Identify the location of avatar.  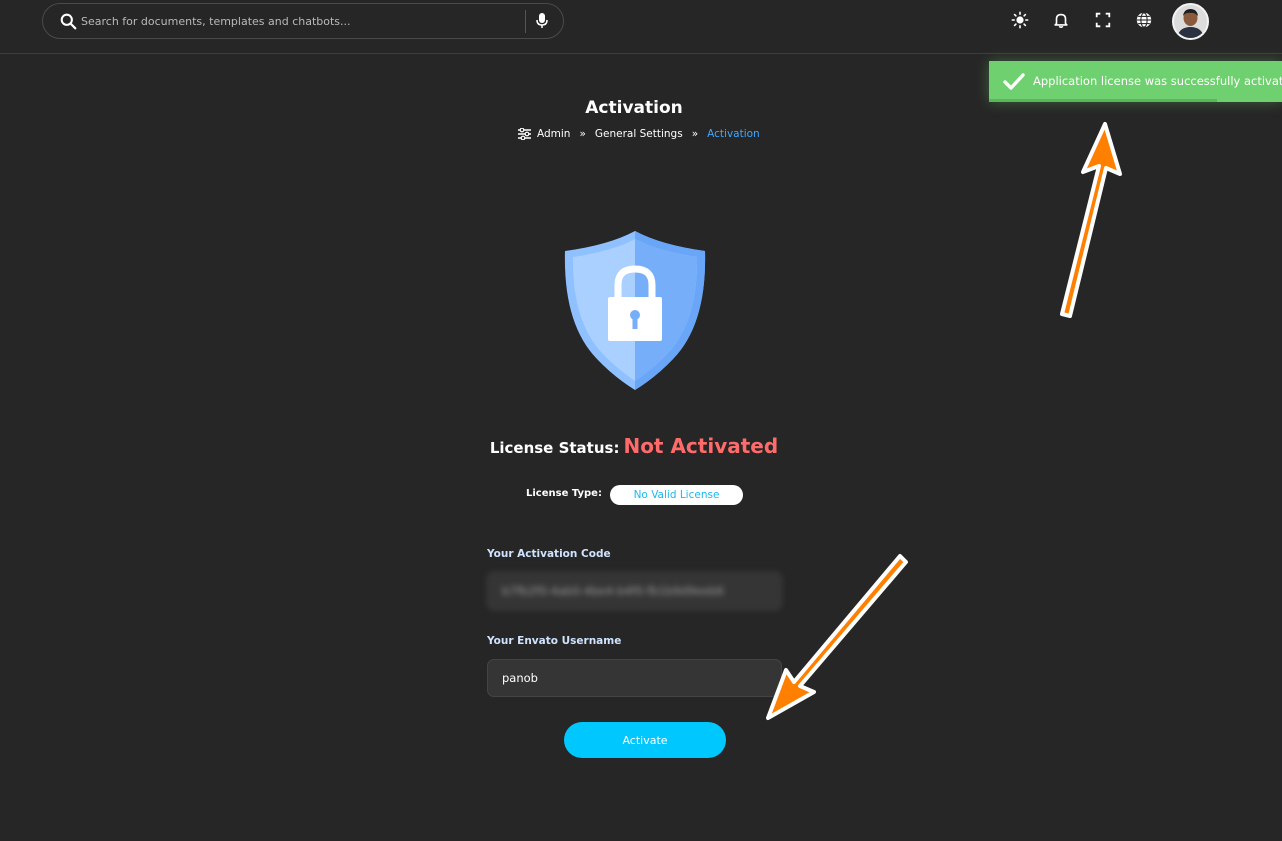
(1190, 21).